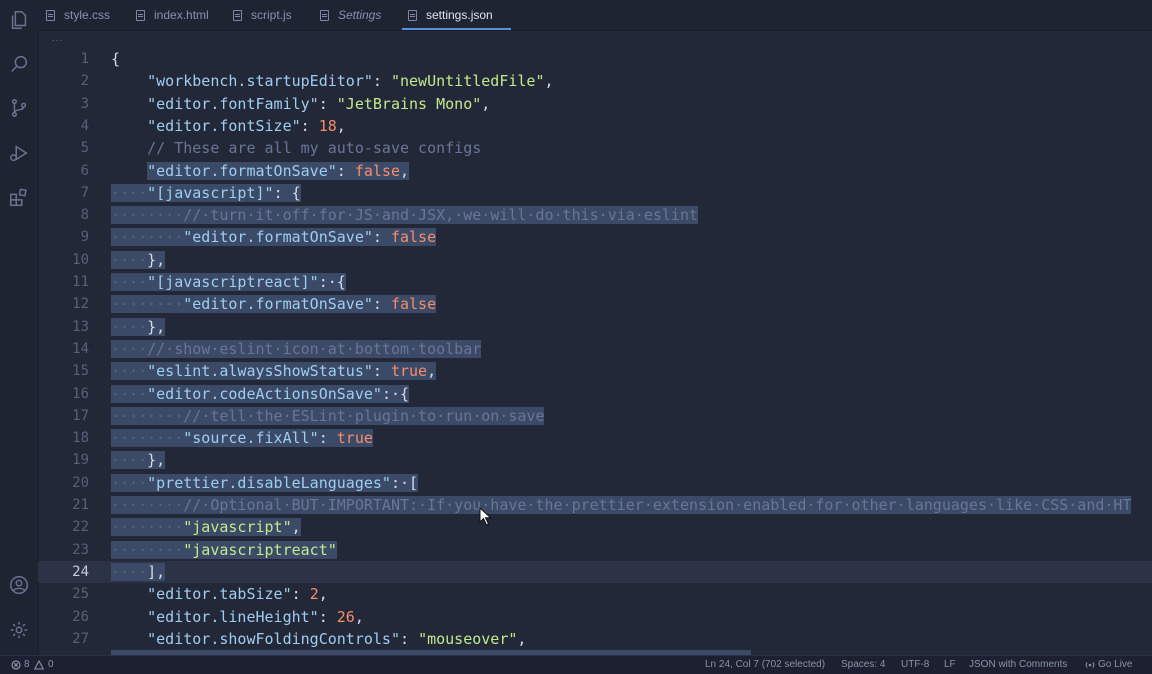  Describe the element at coordinates (19, 64) in the screenshot. I see `search-icon` at that location.